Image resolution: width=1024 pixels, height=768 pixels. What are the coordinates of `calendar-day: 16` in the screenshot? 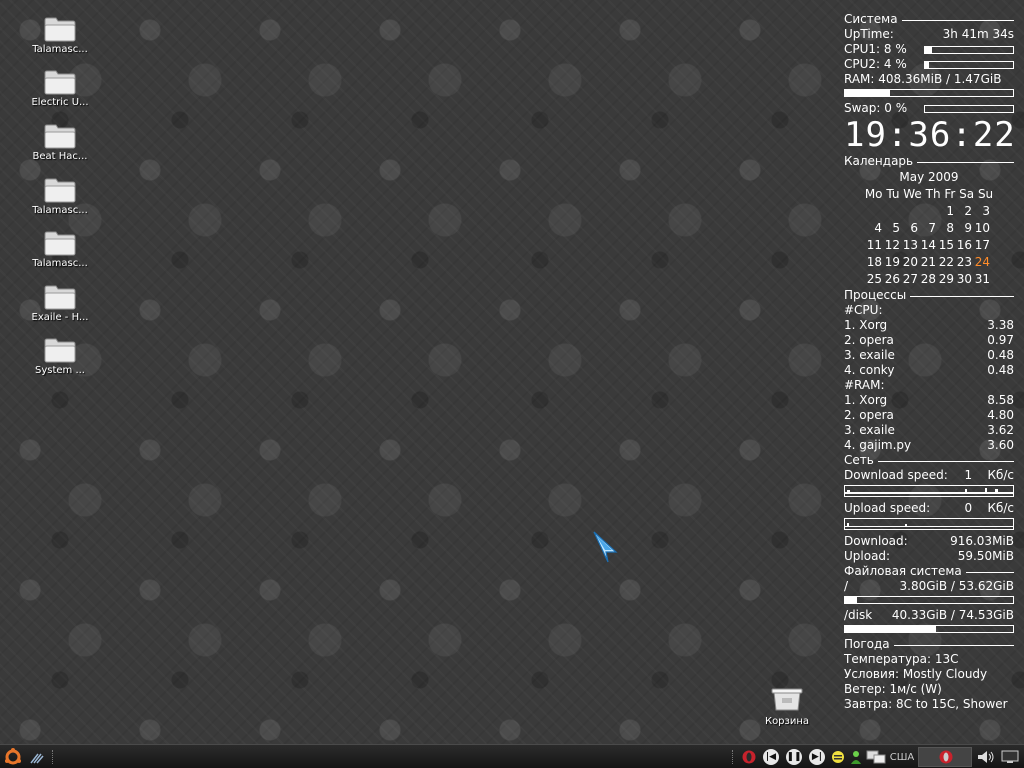 It's located at (964, 245).